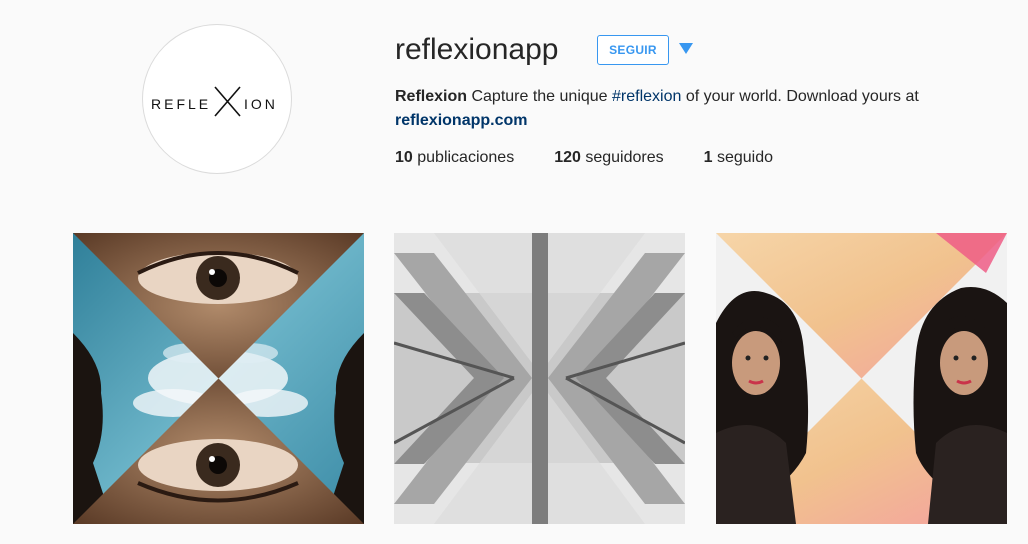 This screenshot has height=544, width=1028. Describe the element at coordinates (685, 121) in the screenshot. I see `bio-website-link: reflexionapp.com` at that location.